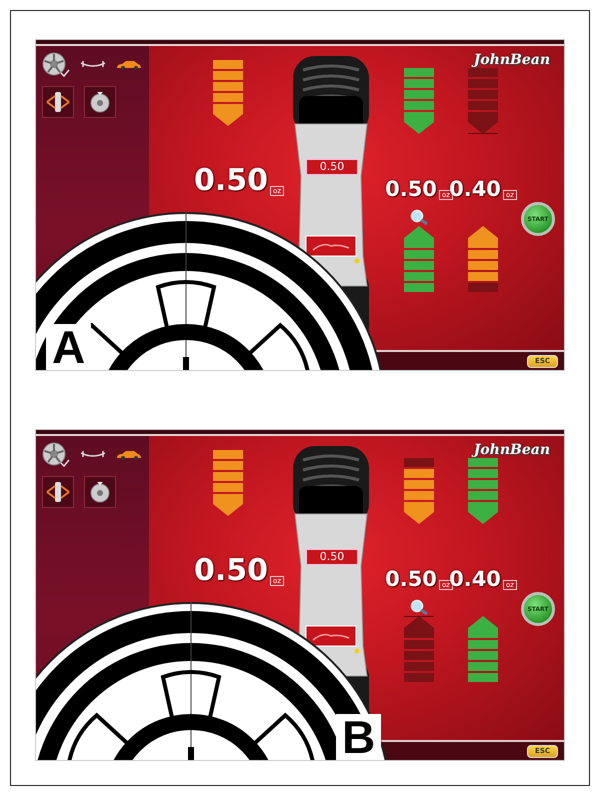  Describe the element at coordinates (69, 347) in the screenshot. I see `figure-label: A` at that location.